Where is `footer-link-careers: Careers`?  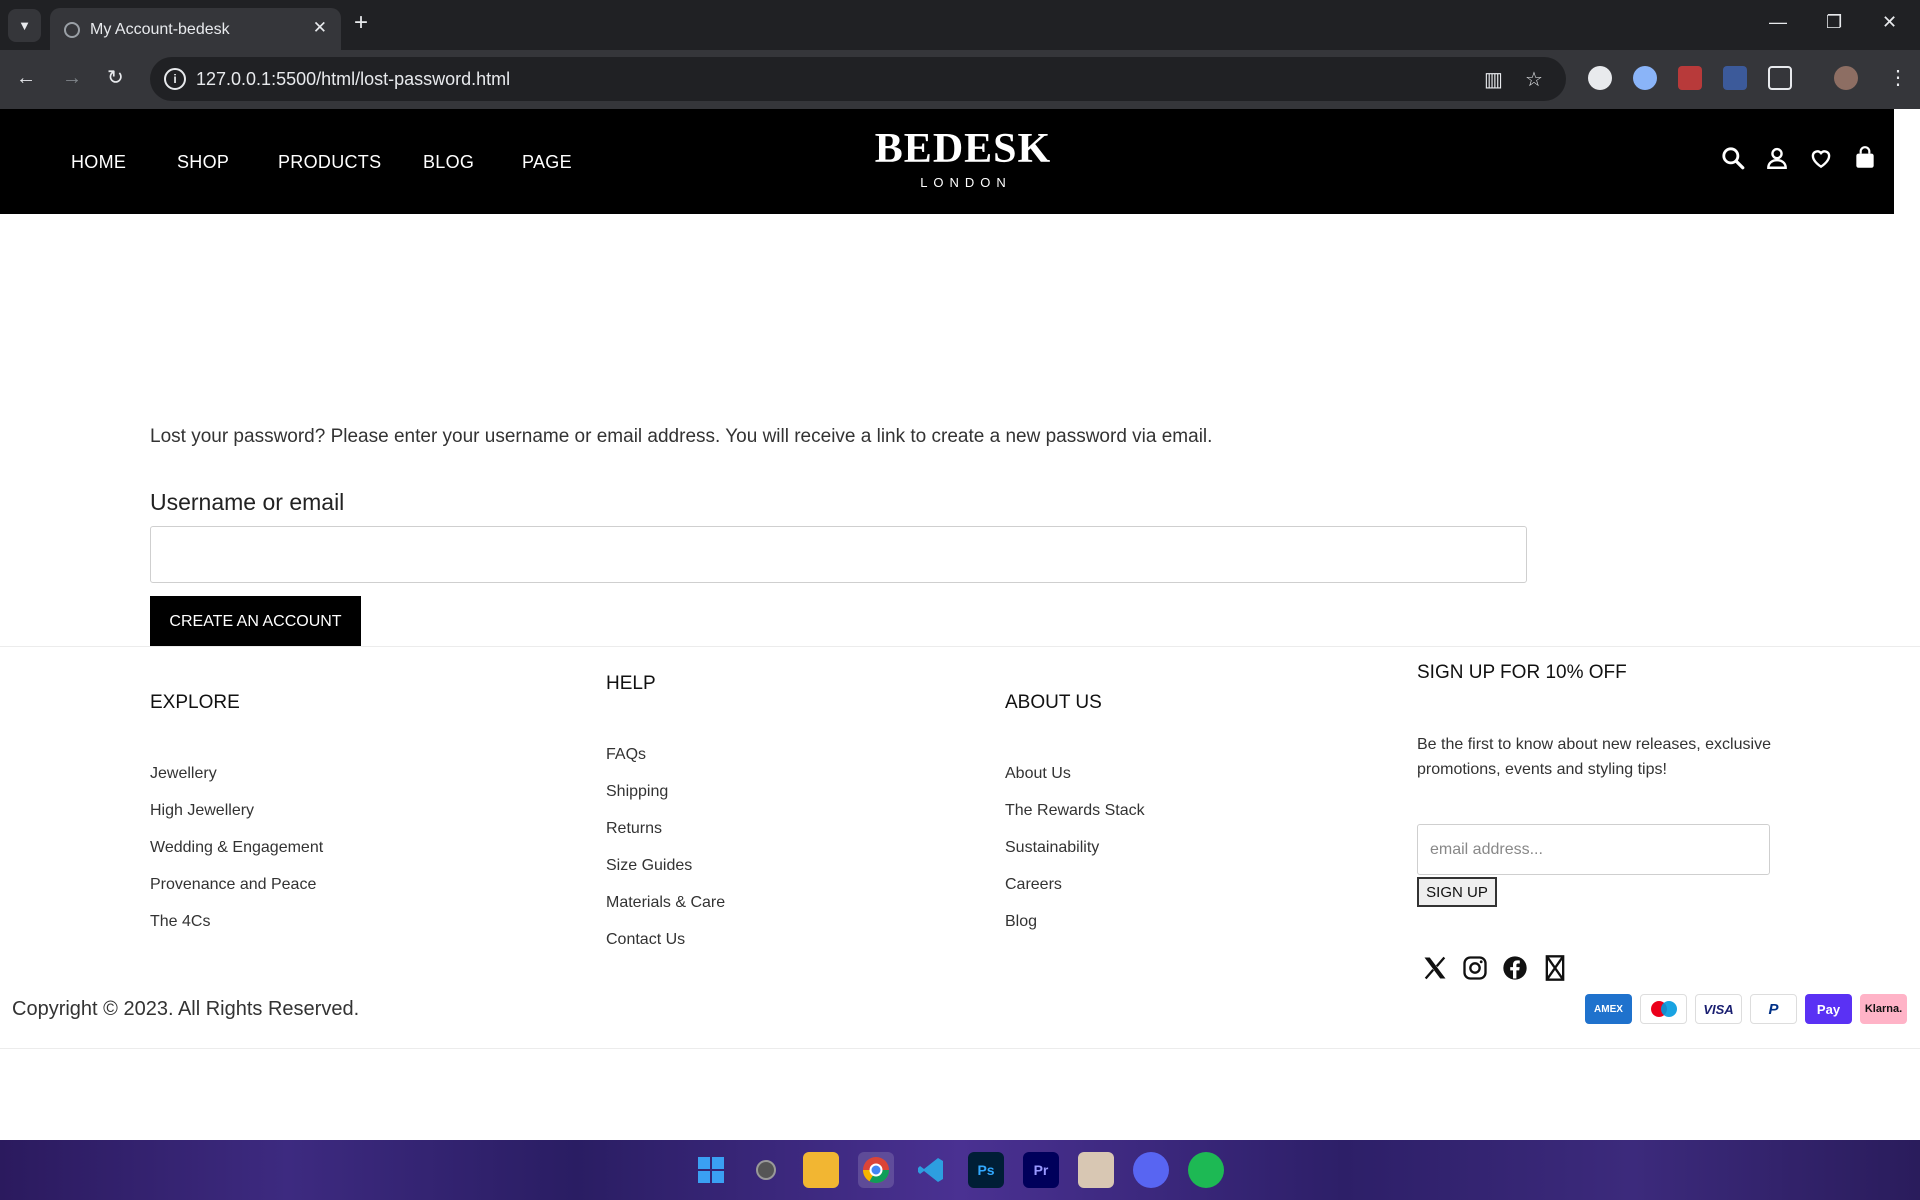 footer-link-careers: Careers is located at coordinates (1033, 885).